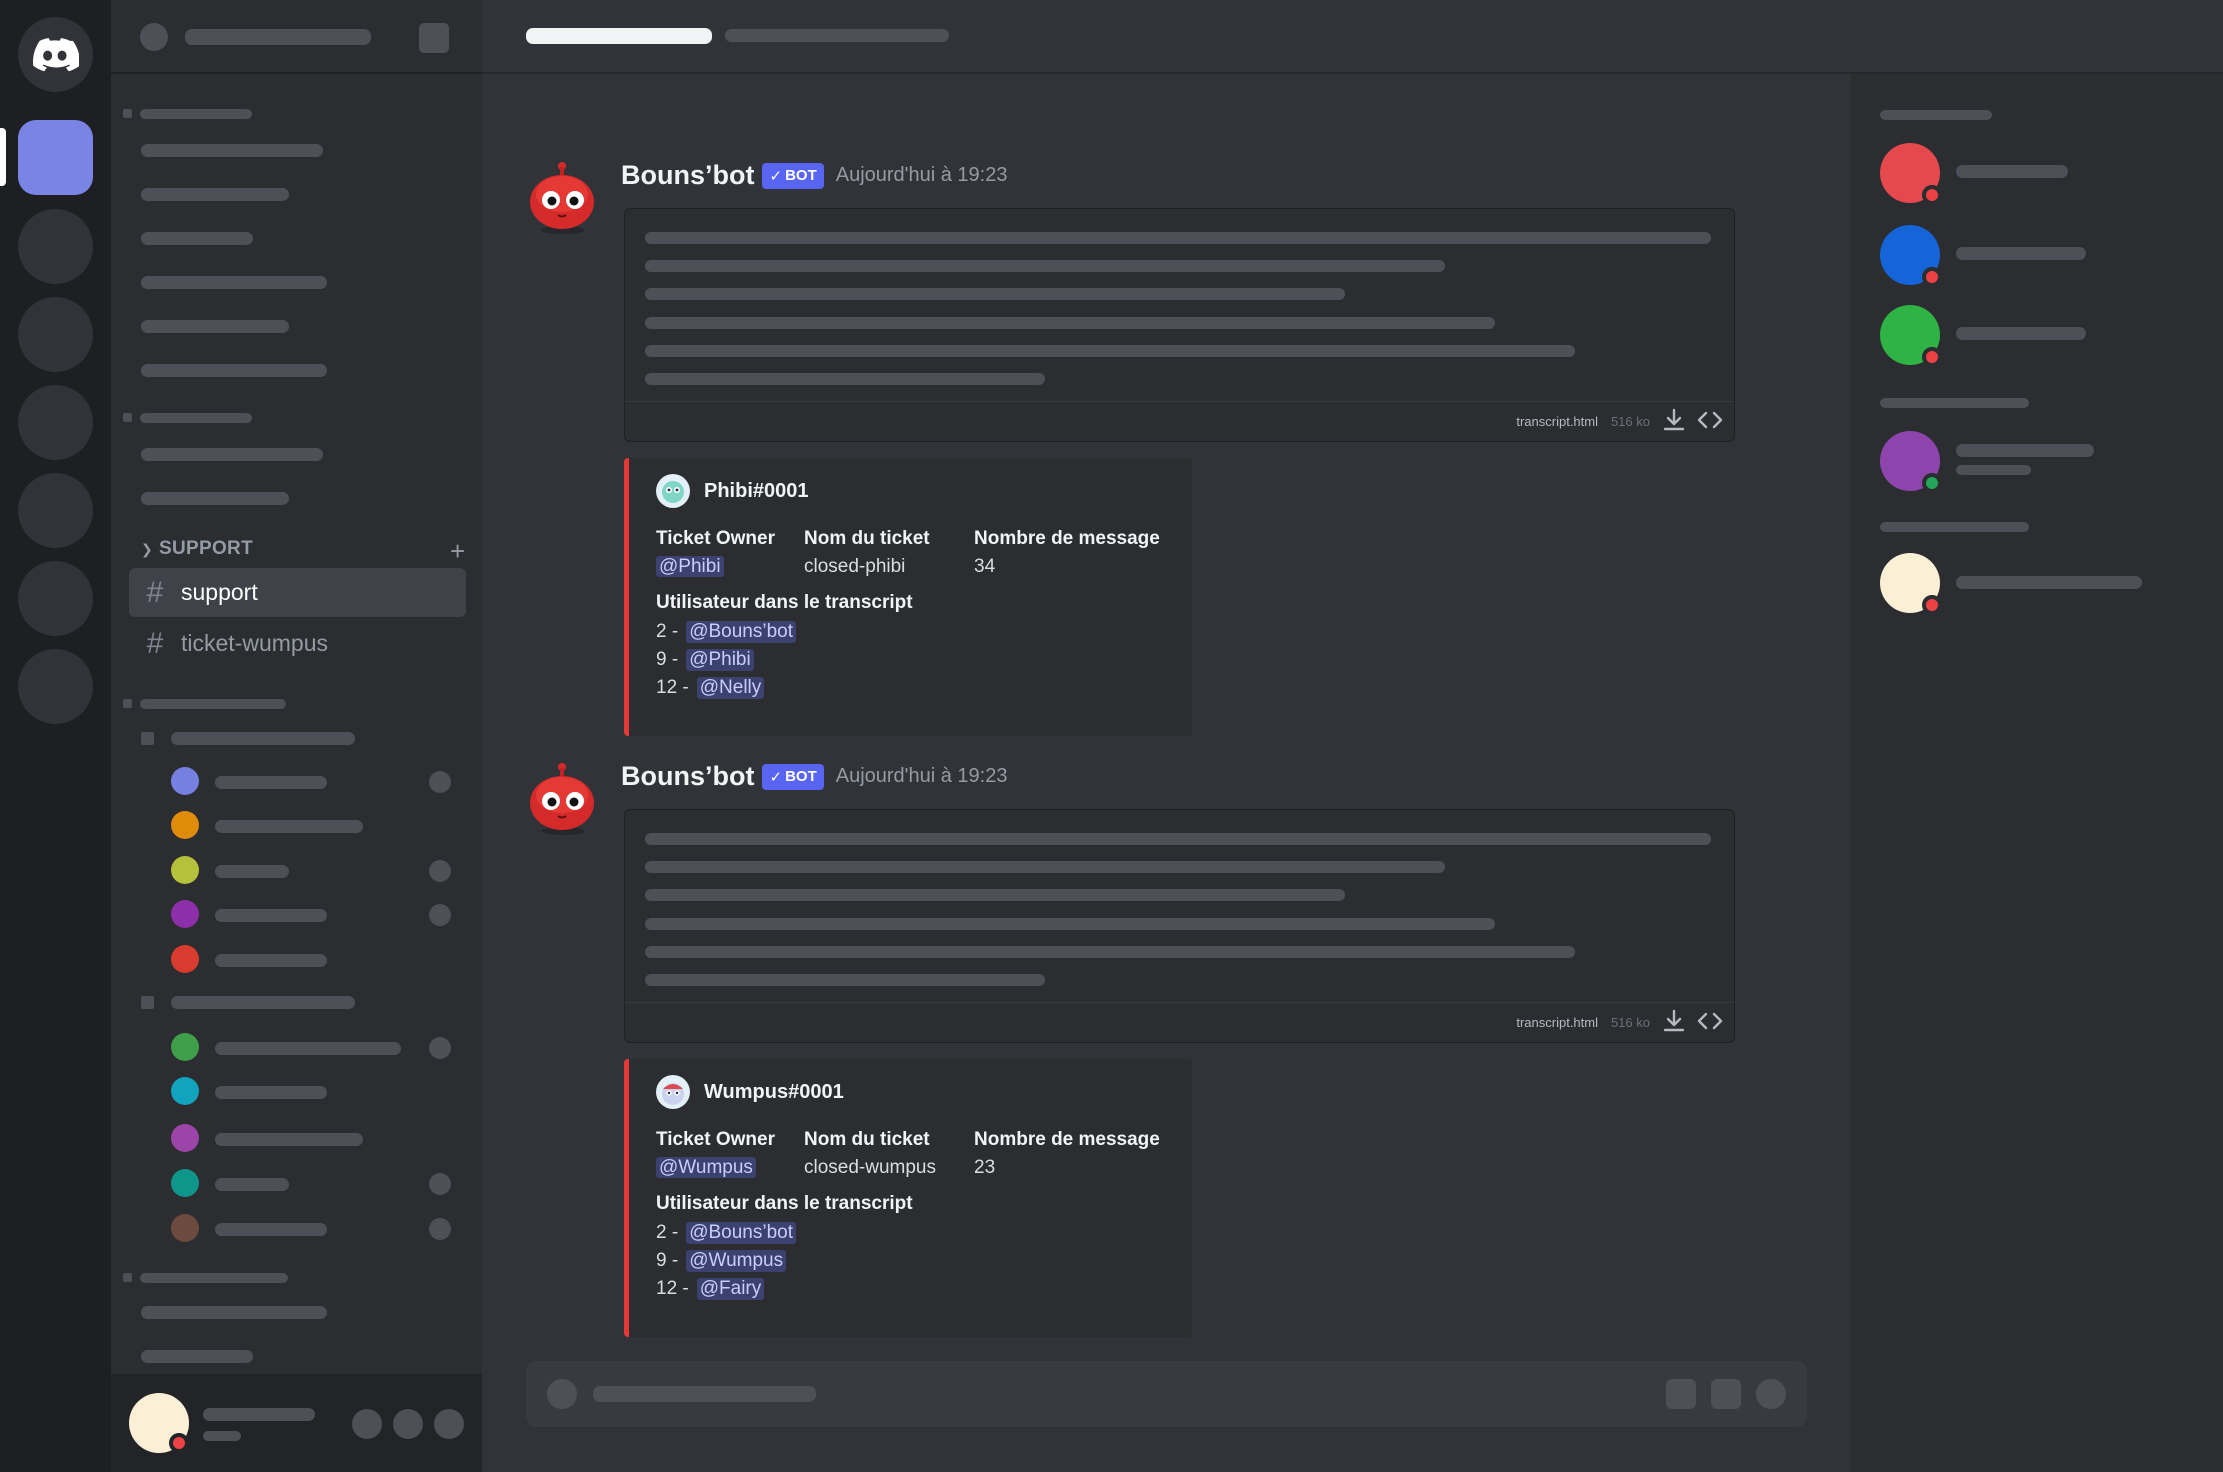 This screenshot has width=2223, height=1472. I want to click on server-icon-active, so click(55, 157).